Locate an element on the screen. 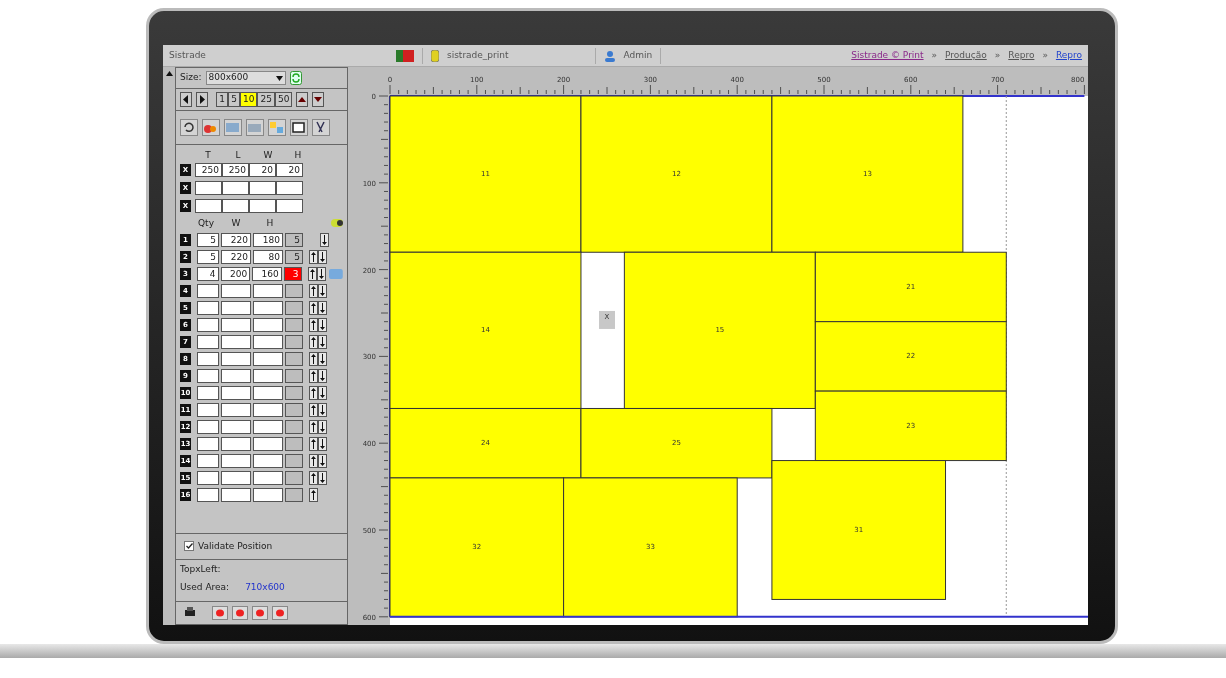  frame-icon is located at coordinates (299, 127).